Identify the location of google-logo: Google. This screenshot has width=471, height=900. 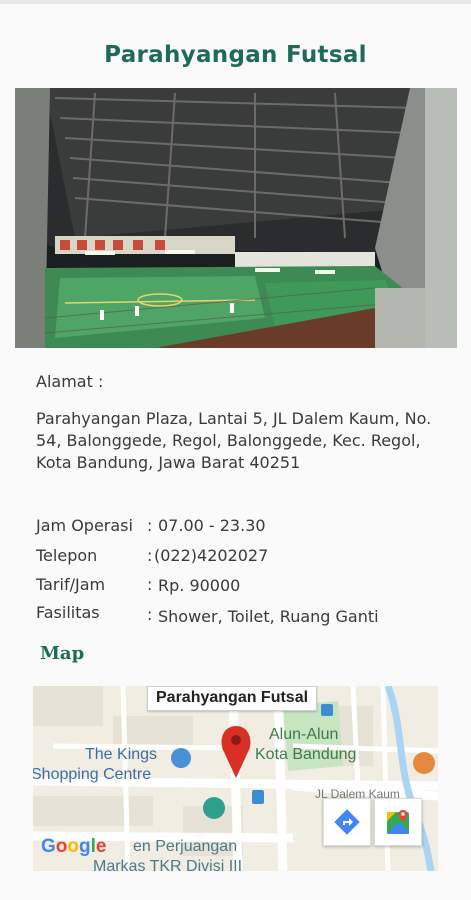
(74, 846).